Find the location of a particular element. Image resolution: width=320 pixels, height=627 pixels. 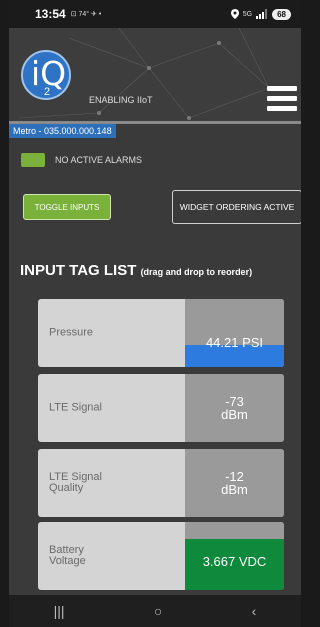

tag-value-box: -73 dBm is located at coordinates (234, 408).